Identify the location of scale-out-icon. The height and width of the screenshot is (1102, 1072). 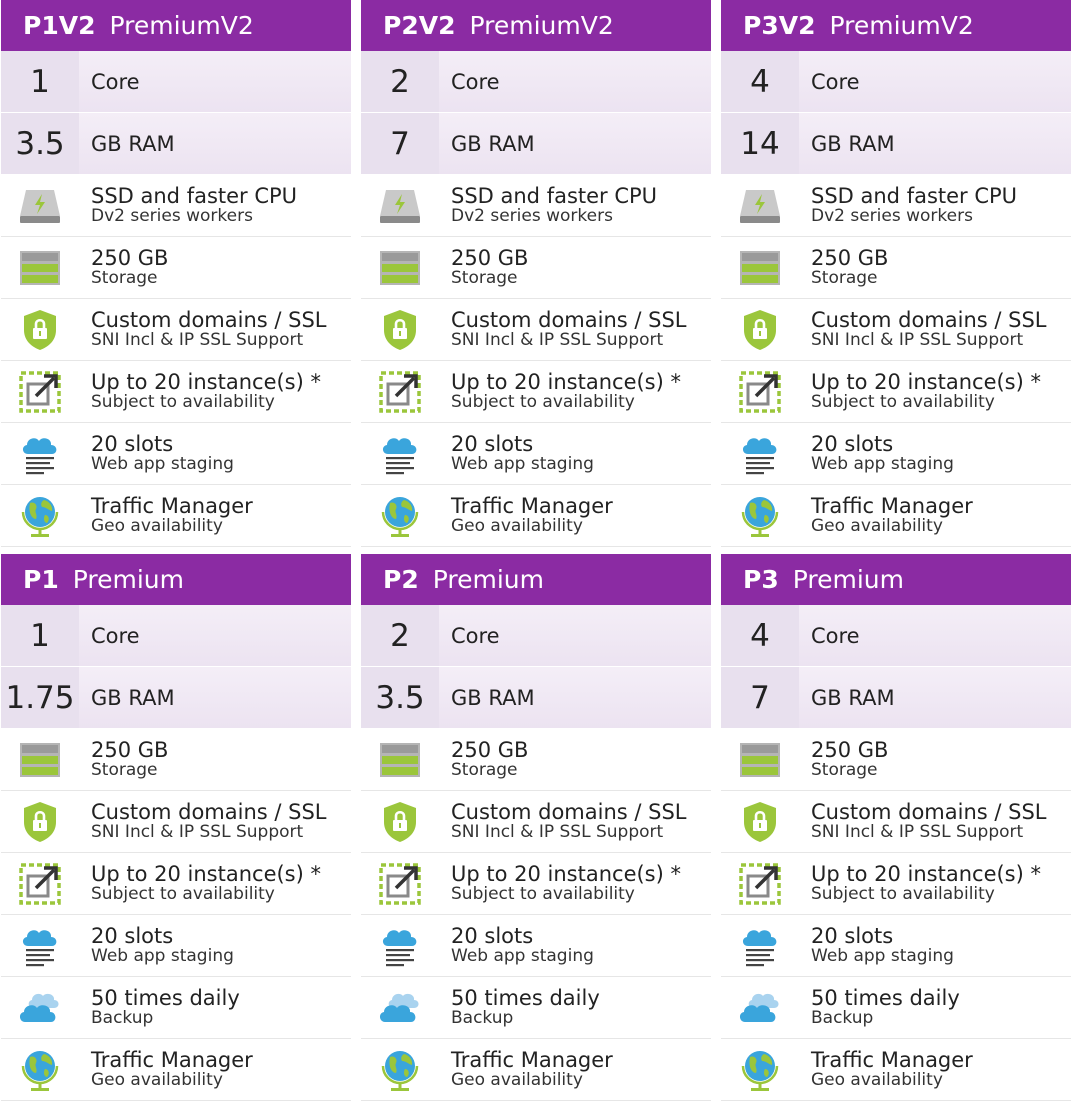
(40, 884).